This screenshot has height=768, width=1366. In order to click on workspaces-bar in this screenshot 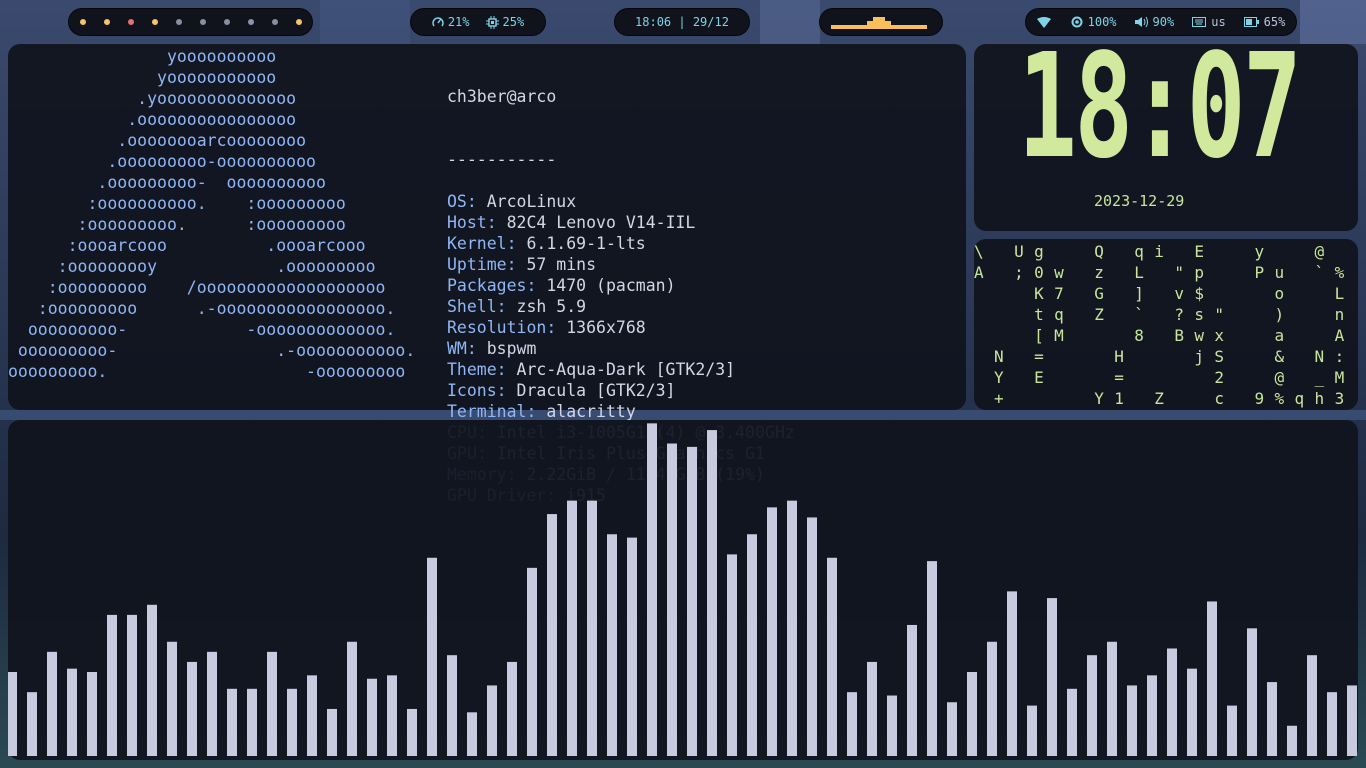, I will do `click(190, 22)`.